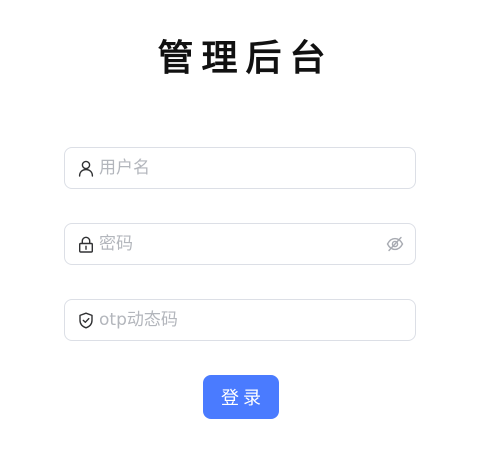 The image size is (491, 463). Describe the element at coordinates (395, 244) in the screenshot. I see `eye-off-icon` at that location.